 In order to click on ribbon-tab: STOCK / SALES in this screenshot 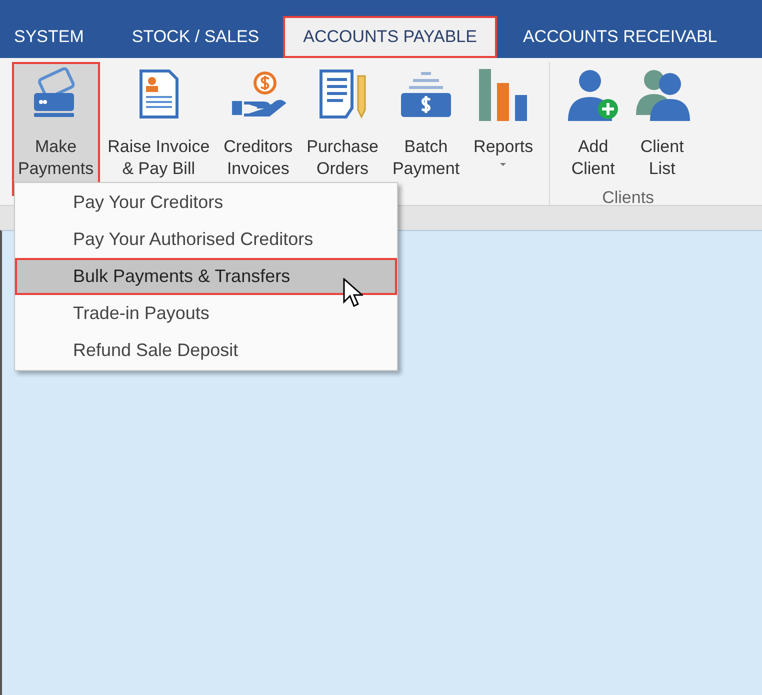, I will do `click(196, 37)`.